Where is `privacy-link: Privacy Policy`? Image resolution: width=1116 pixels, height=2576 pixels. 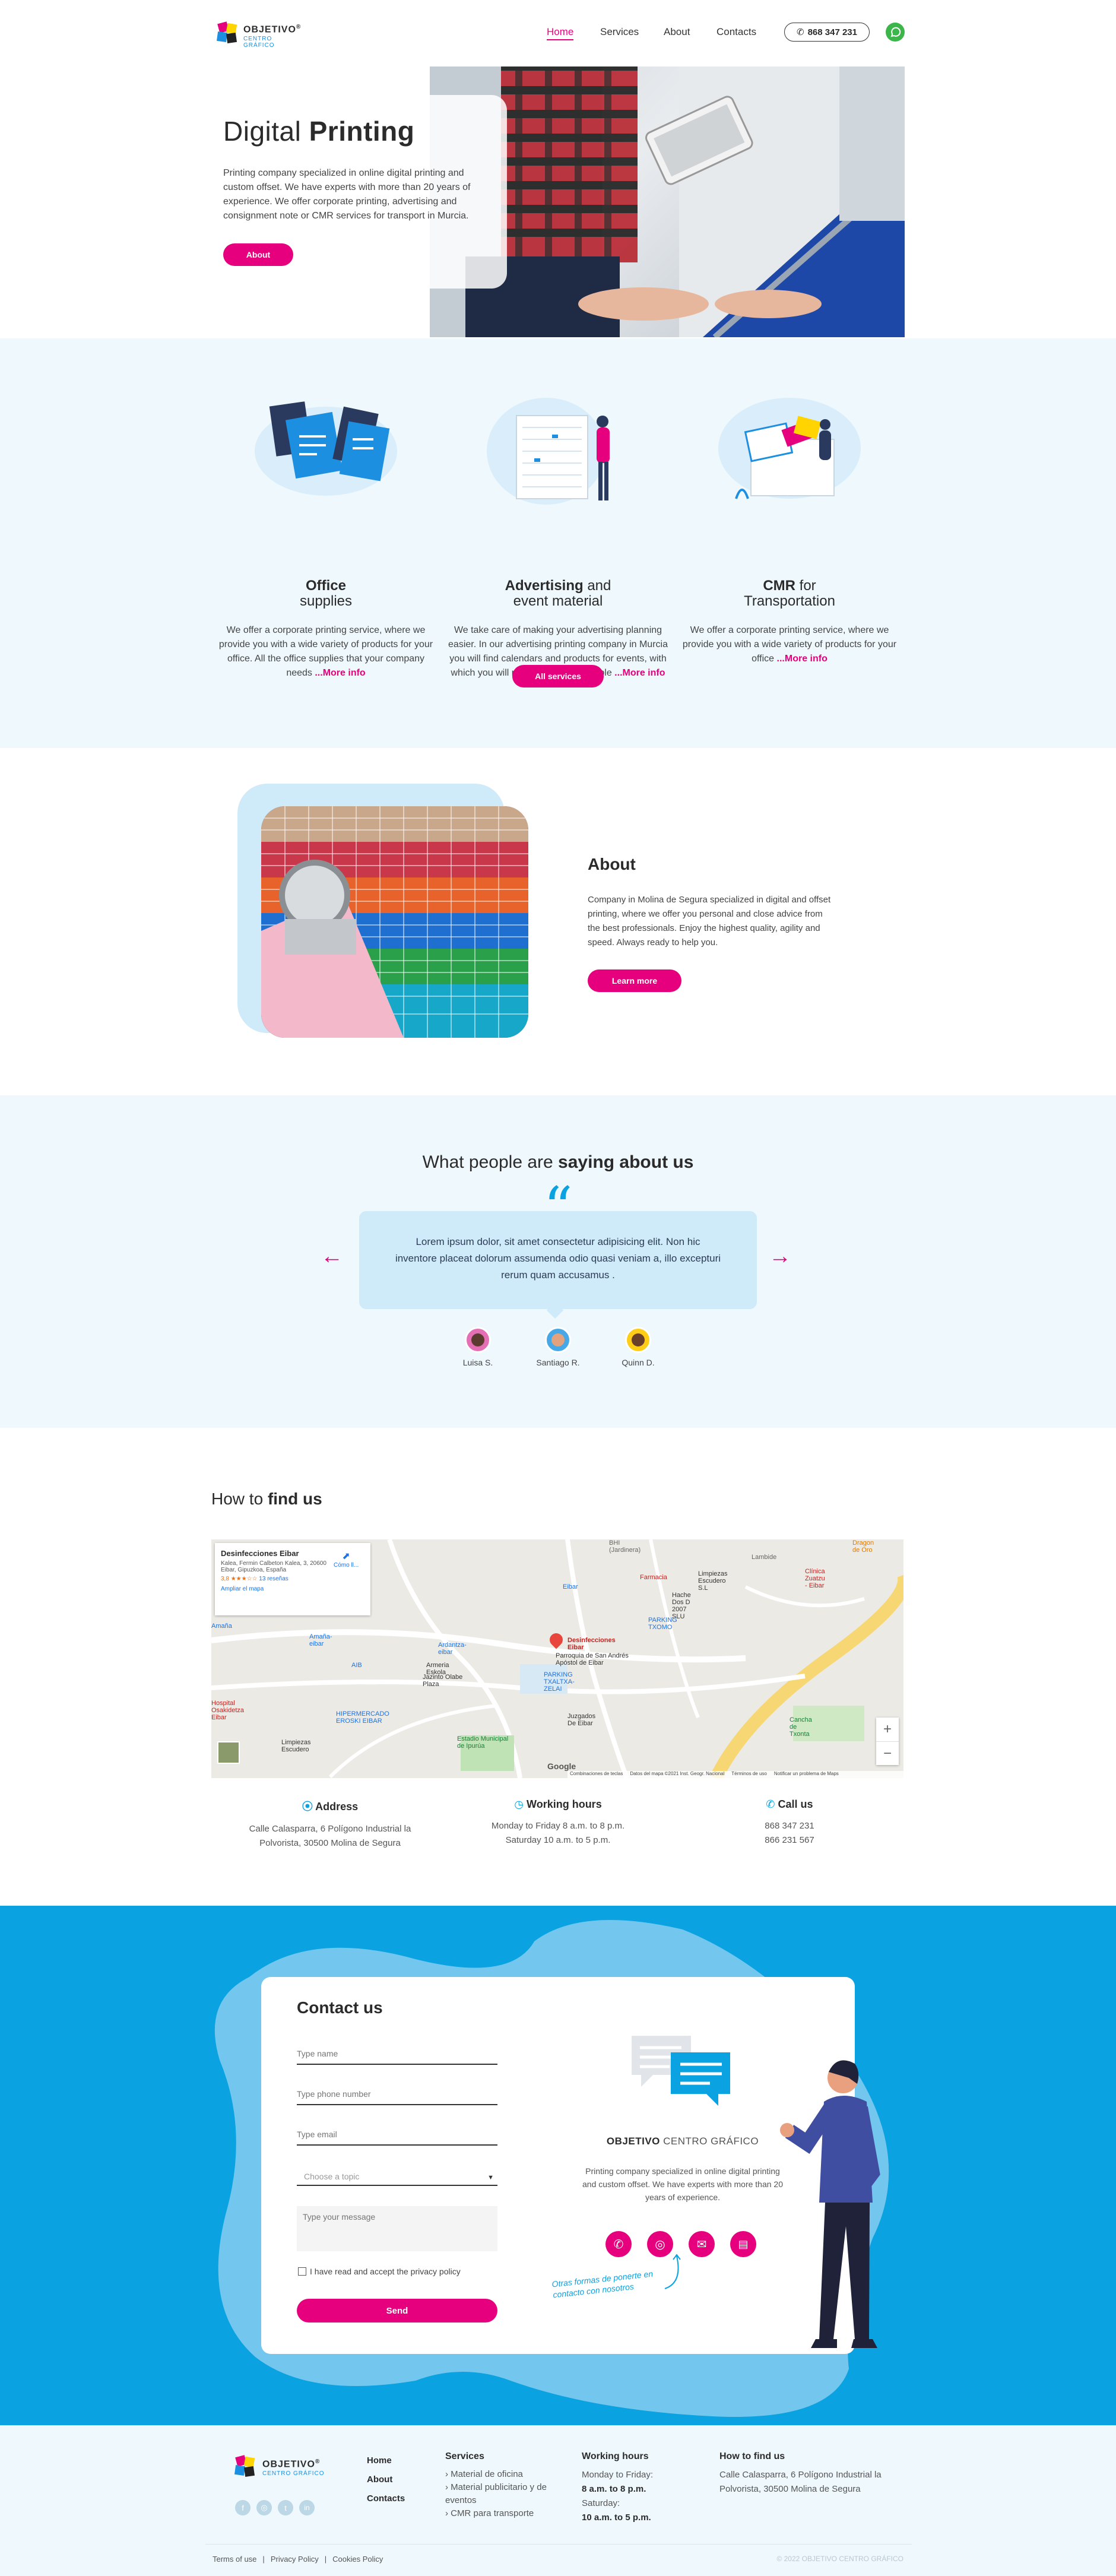
privacy-link: Privacy Policy is located at coordinates (295, 2560).